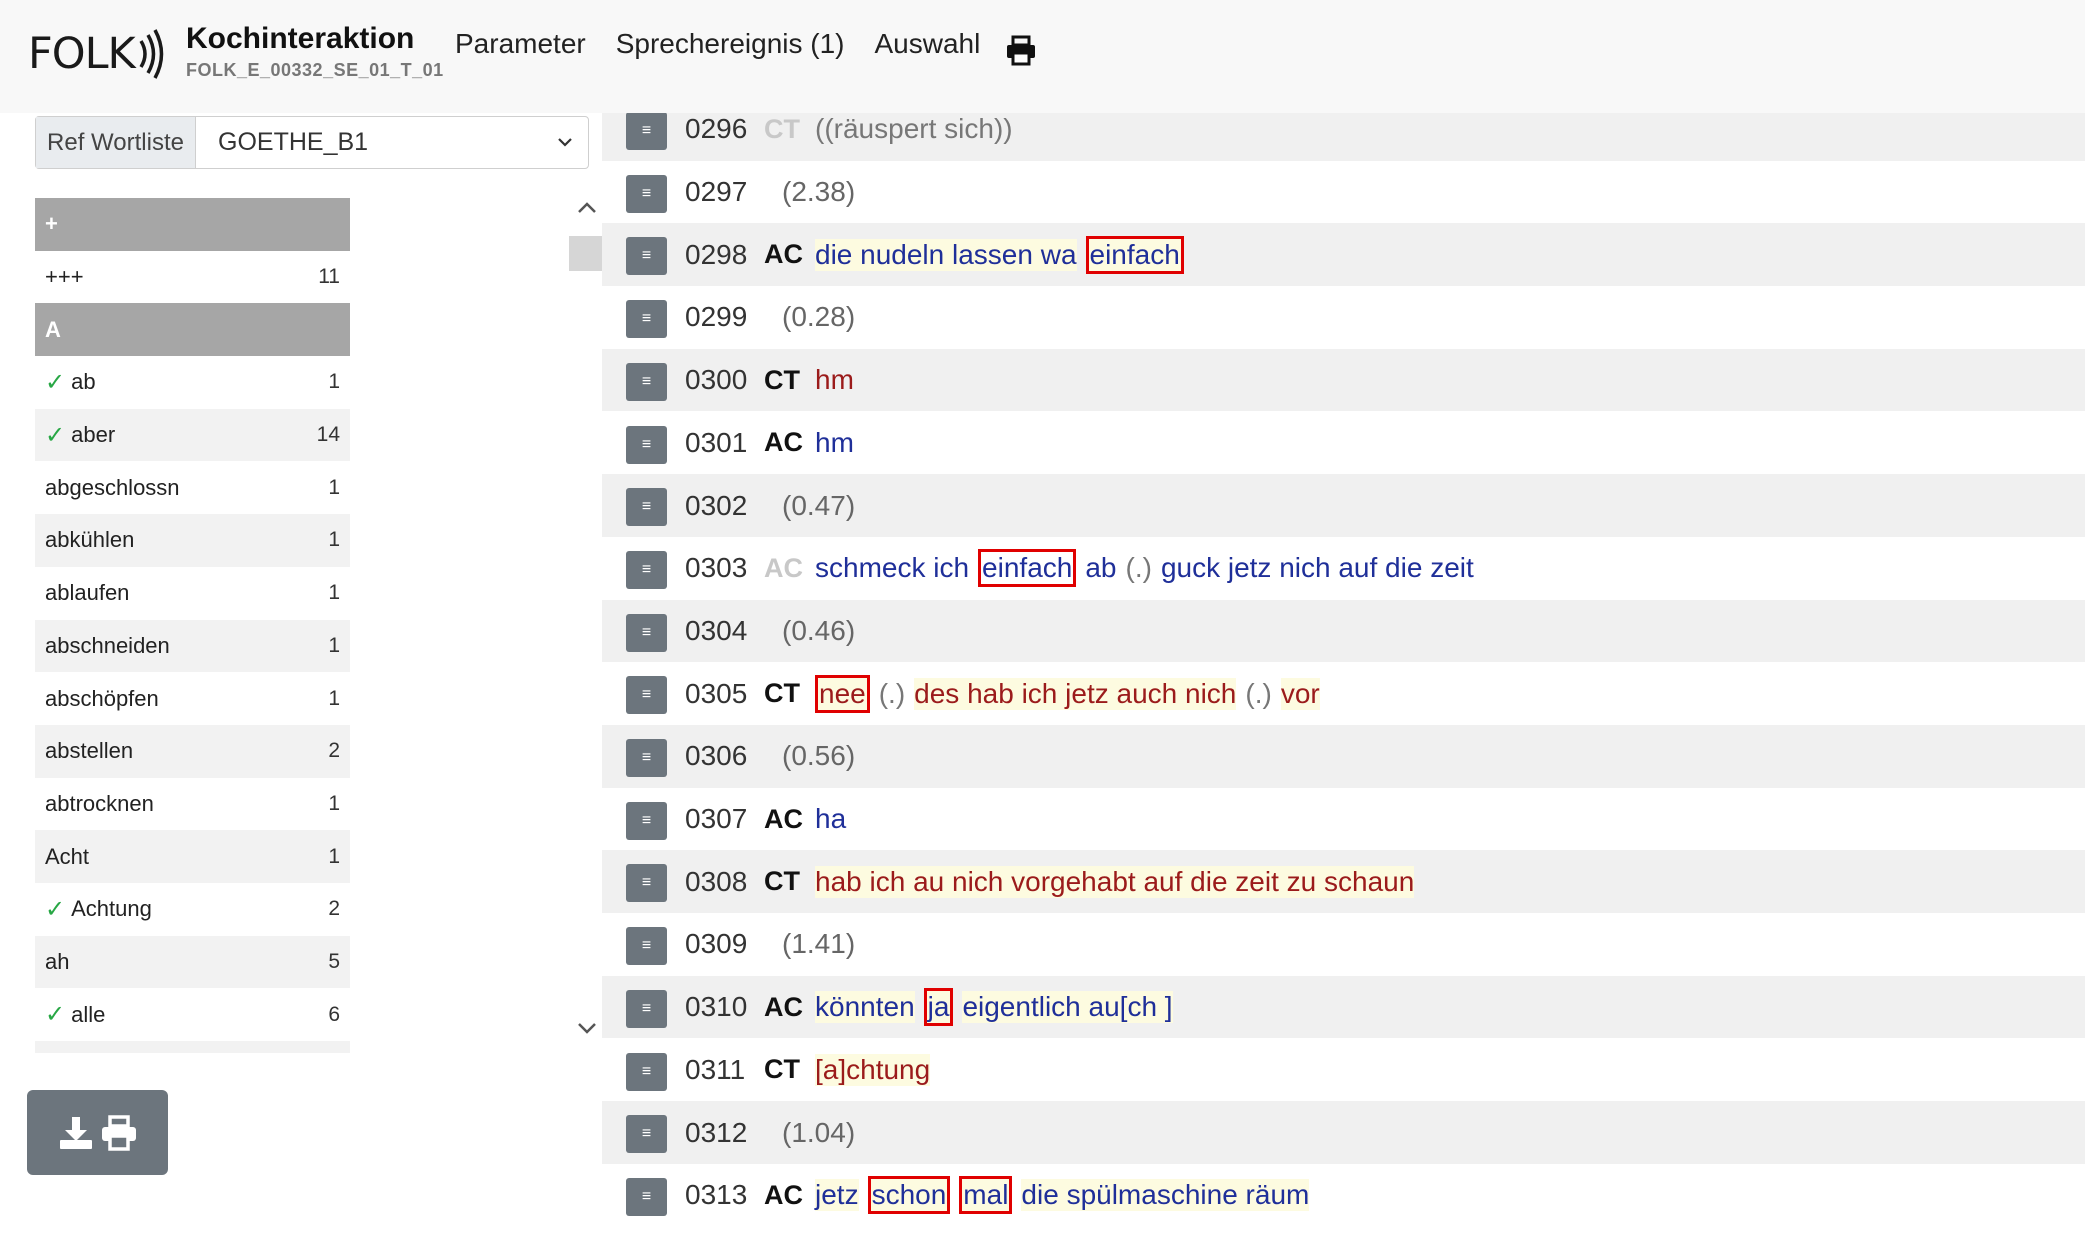  Describe the element at coordinates (1021, 50) in the screenshot. I see `print-icon` at that location.